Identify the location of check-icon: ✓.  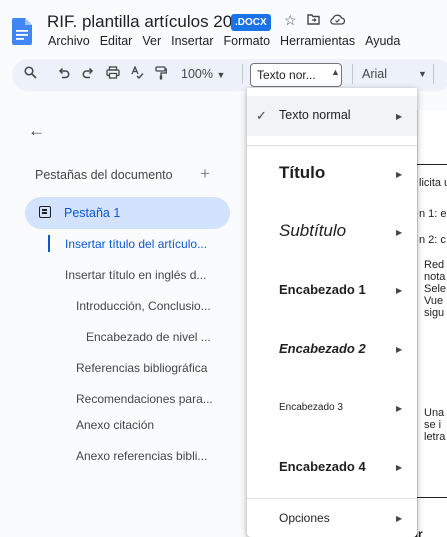
(261, 115).